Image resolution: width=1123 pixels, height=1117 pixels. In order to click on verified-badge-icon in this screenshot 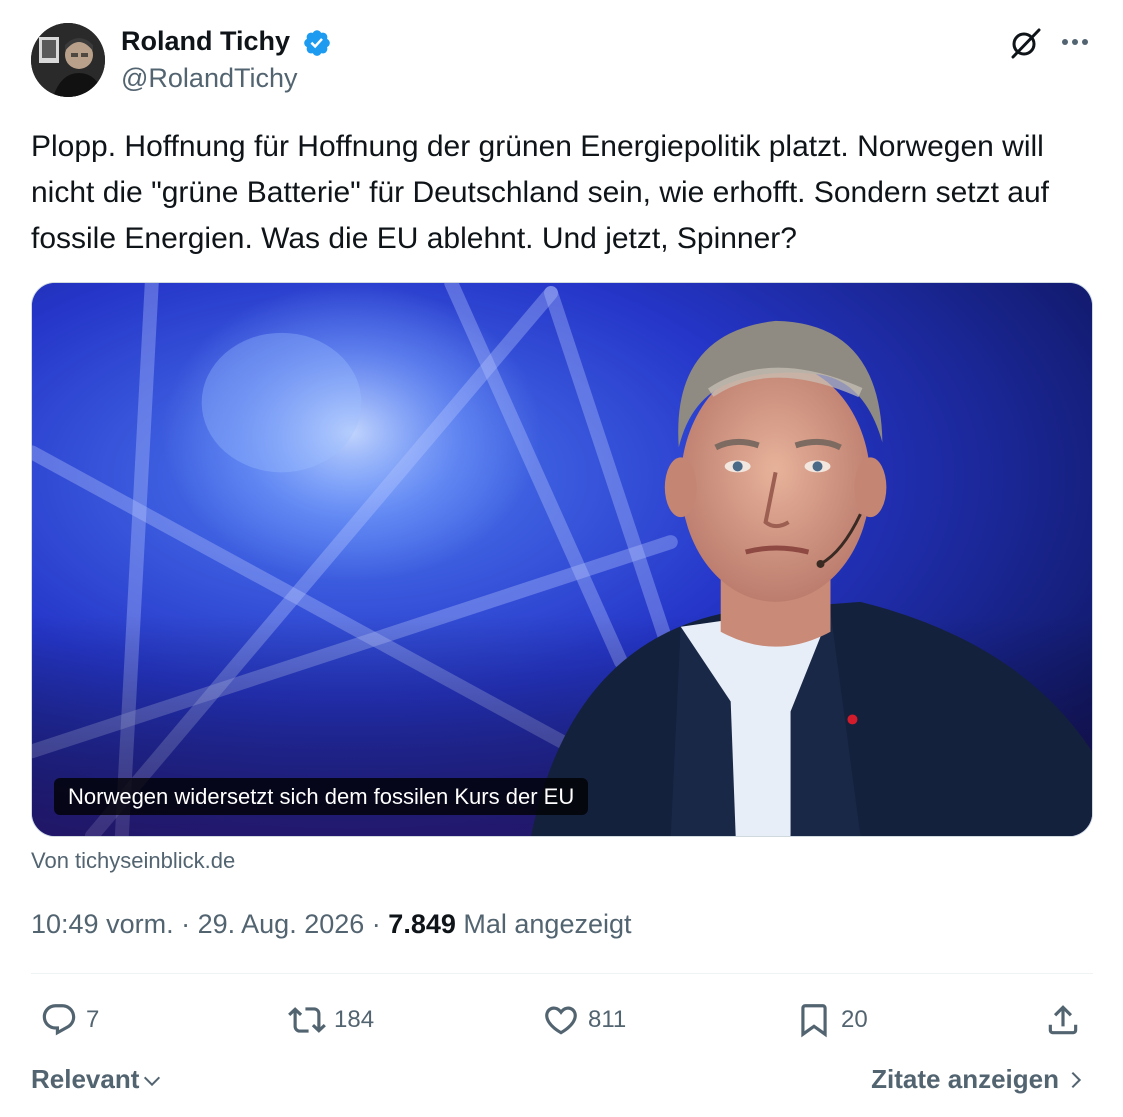, I will do `click(317, 43)`.